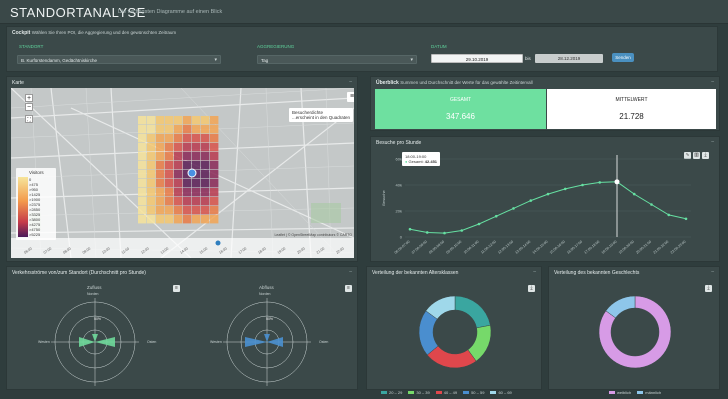 The image size is (728, 399). What do you see at coordinates (93, 294) in the screenshot?
I see `zufluss-north: Norden` at bounding box center [93, 294].